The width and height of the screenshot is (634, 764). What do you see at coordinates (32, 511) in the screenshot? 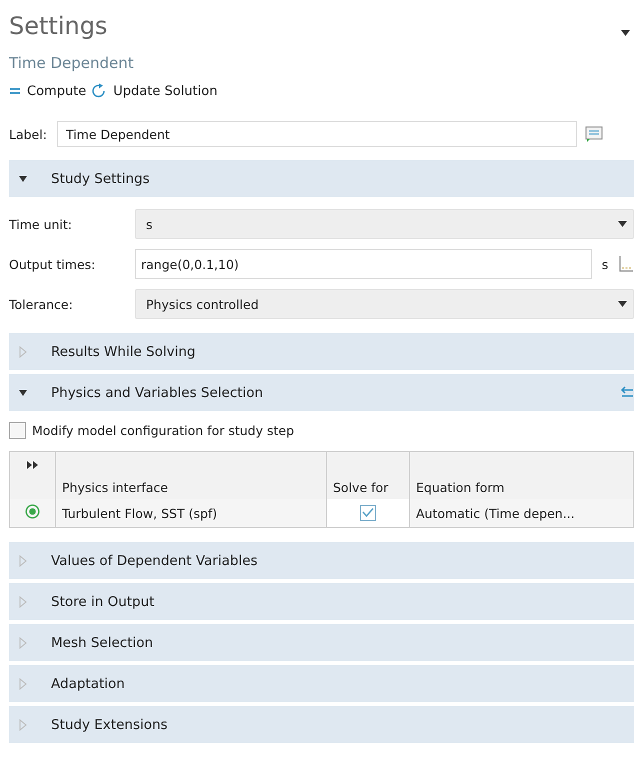
I see `radio-dot-icon` at bounding box center [32, 511].